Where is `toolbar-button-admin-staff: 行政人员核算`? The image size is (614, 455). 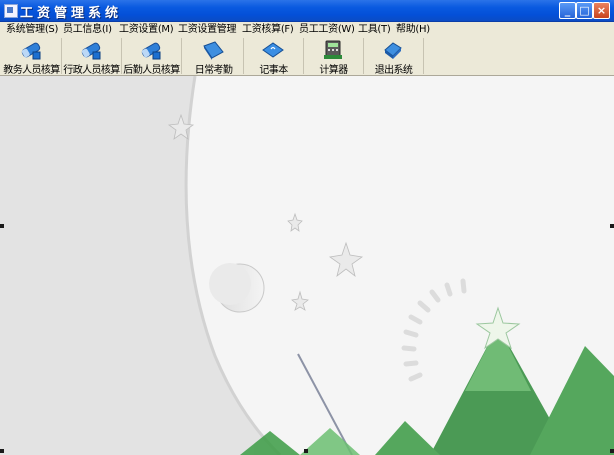
toolbar-button-admin-staff: 行政人员核算 is located at coordinates (92, 57).